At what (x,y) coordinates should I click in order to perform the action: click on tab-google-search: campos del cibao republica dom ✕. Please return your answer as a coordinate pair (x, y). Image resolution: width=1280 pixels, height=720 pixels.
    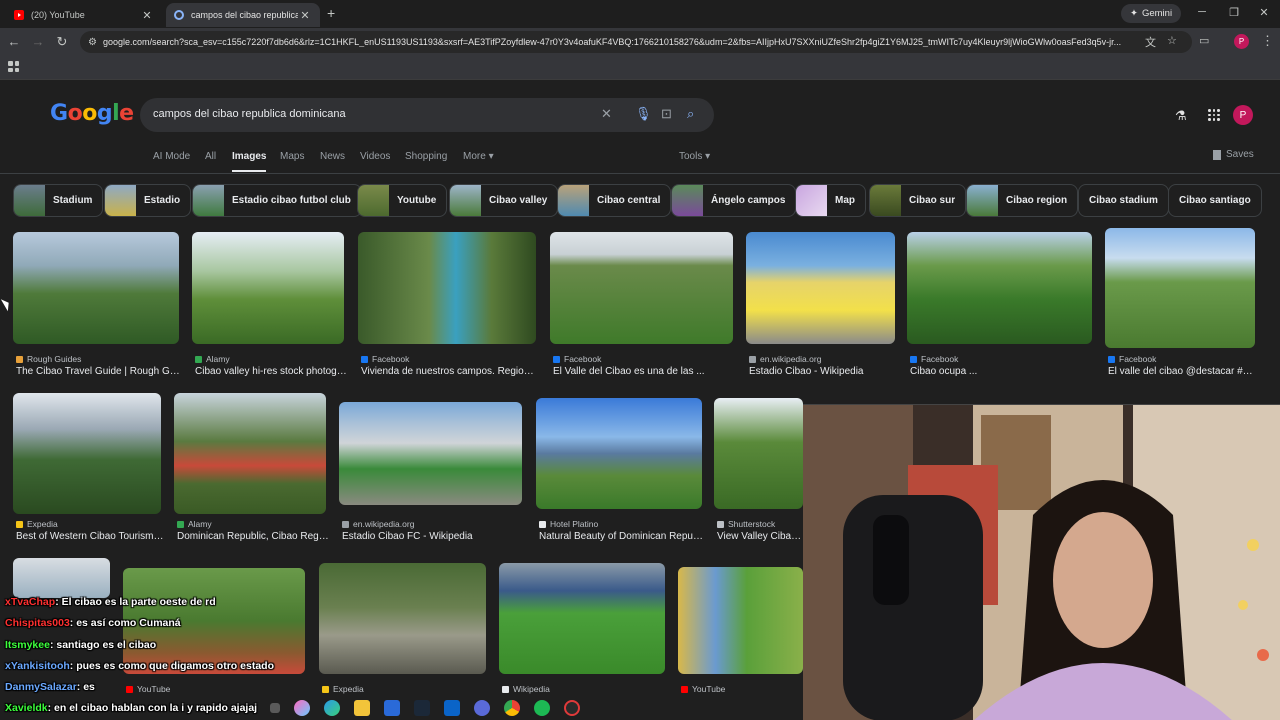
    Looking at the image, I should click on (243, 15).